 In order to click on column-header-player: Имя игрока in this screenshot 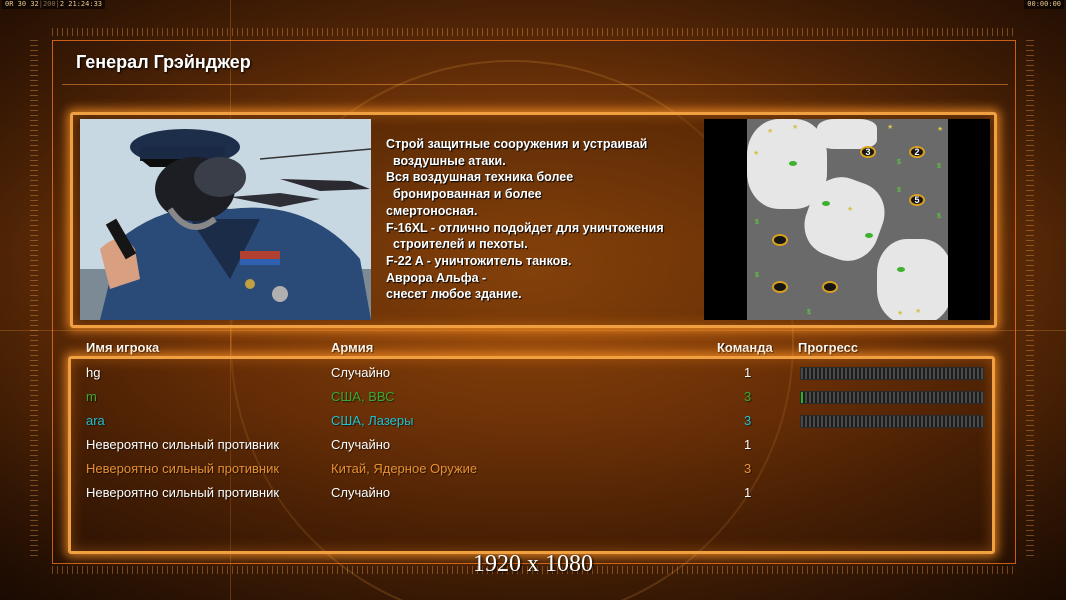, I will do `click(123, 347)`.